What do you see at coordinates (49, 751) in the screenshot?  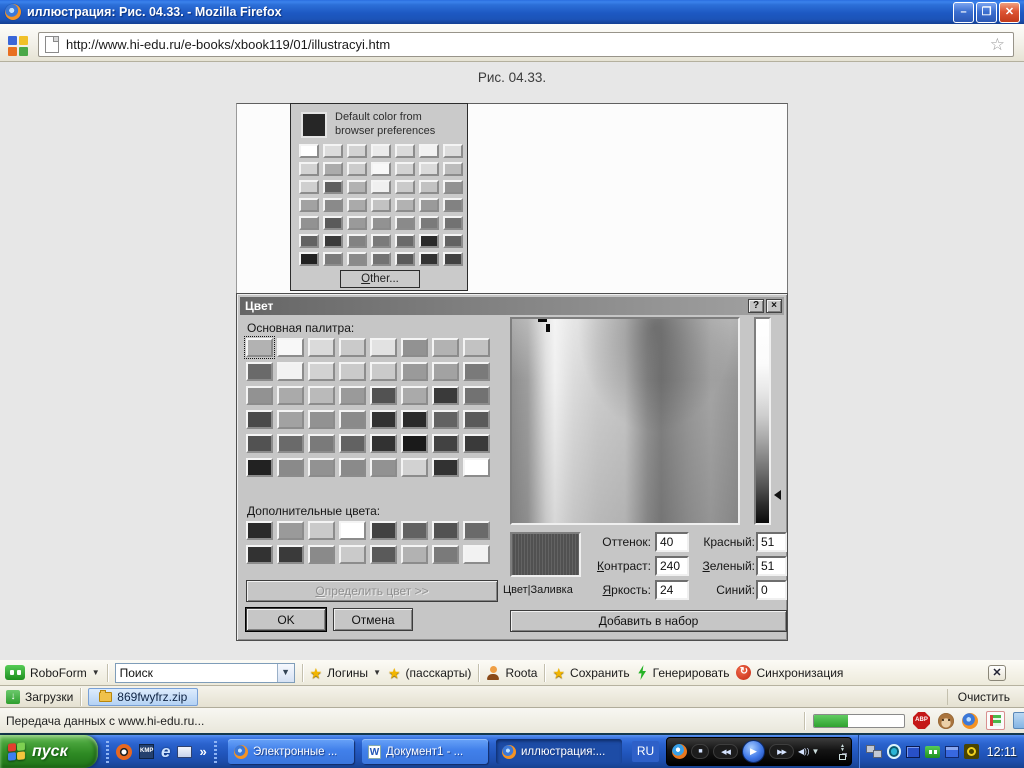 I see `start-button: пуск` at bounding box center [49, 751].